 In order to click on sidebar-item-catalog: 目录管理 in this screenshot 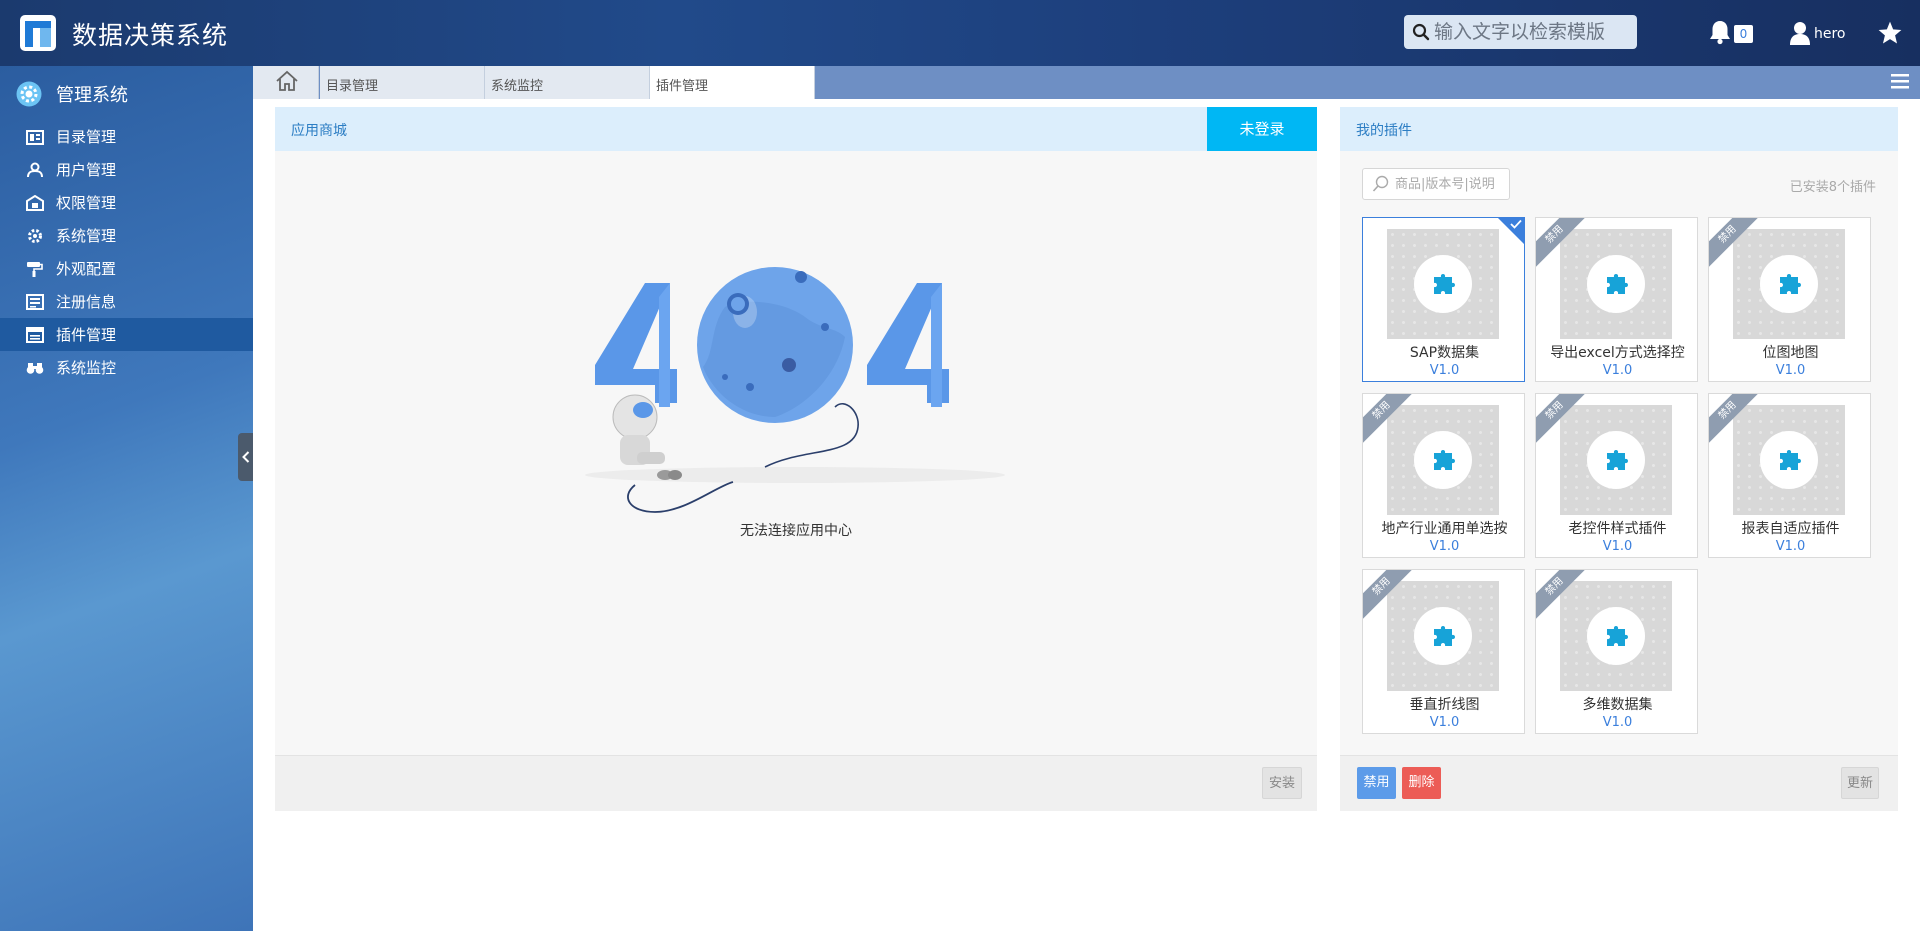, I will do `click(126, 136)`.